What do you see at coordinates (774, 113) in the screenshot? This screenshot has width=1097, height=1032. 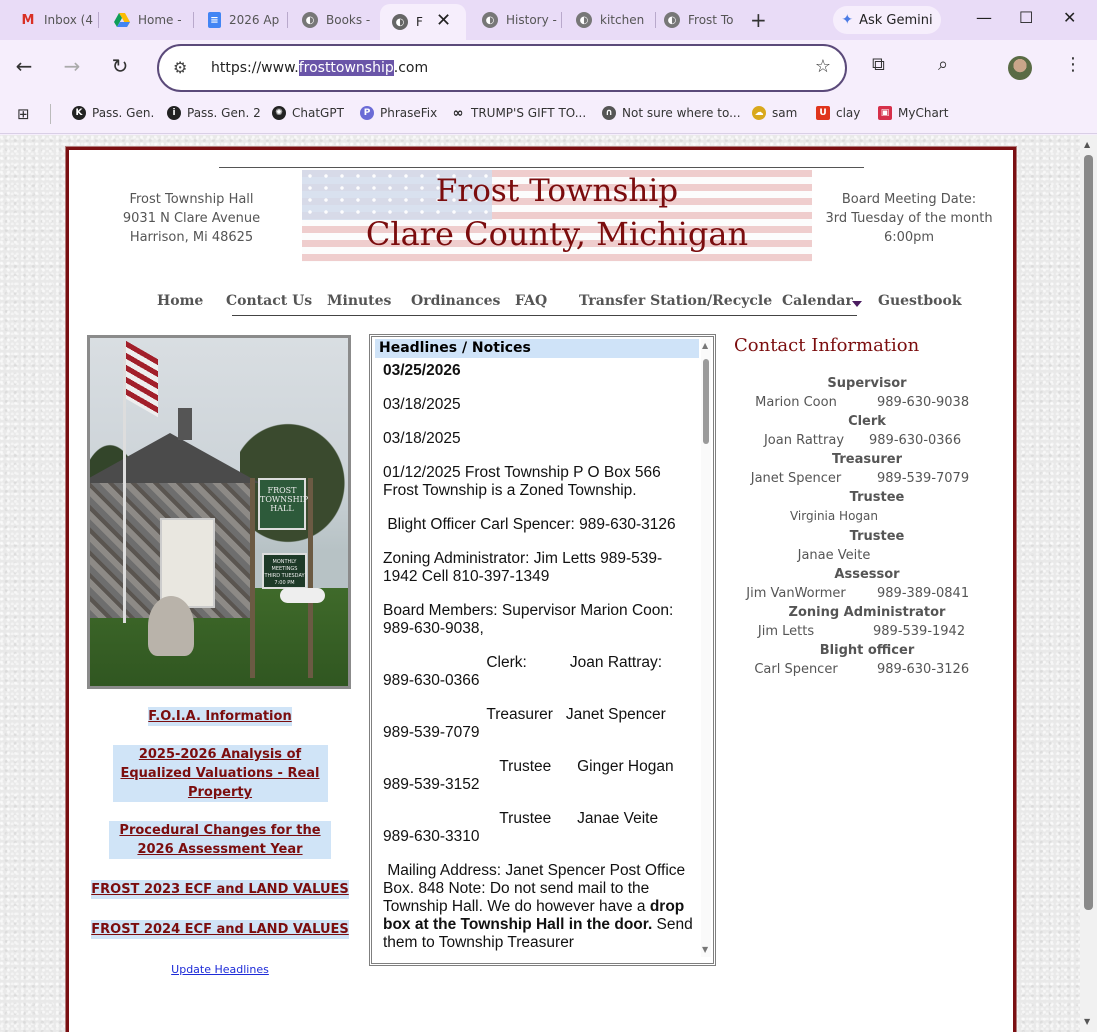 I see `bookmark-sam: ☁ sam` at bounding box center [774, 113].